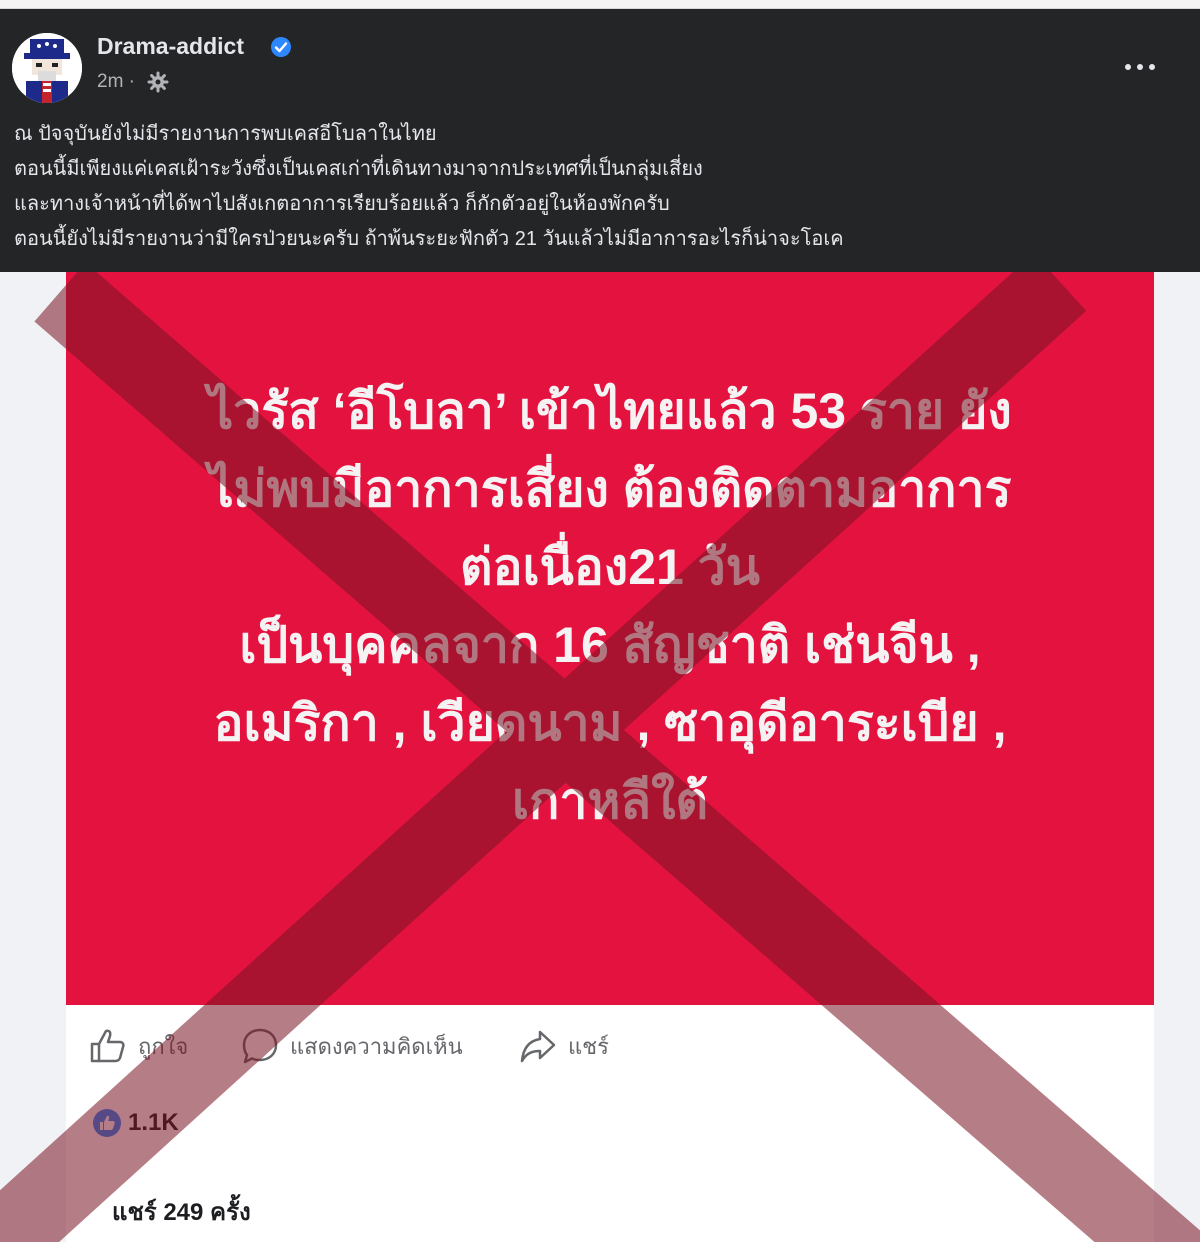 The image size is (1200, 1242). I want to click on headline-line: ต่อเนื่อง21 วัน, so click(610, 567).